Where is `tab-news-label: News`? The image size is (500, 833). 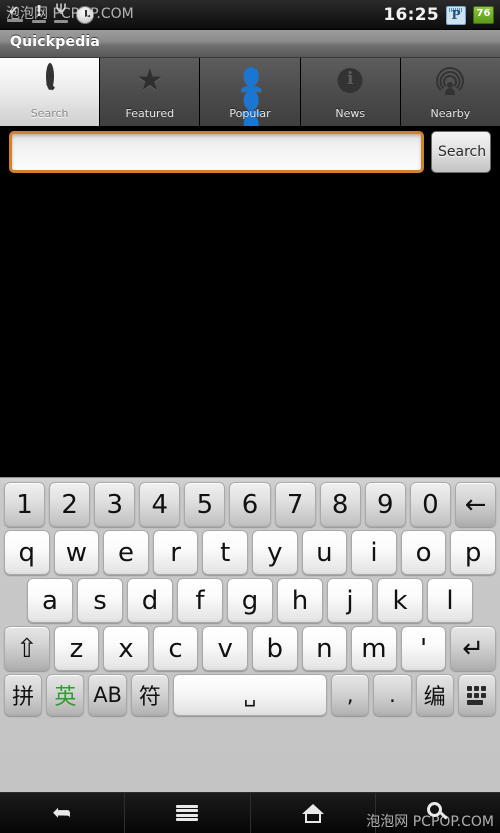 tab-news-label: News is located at coordinates (350, 113).